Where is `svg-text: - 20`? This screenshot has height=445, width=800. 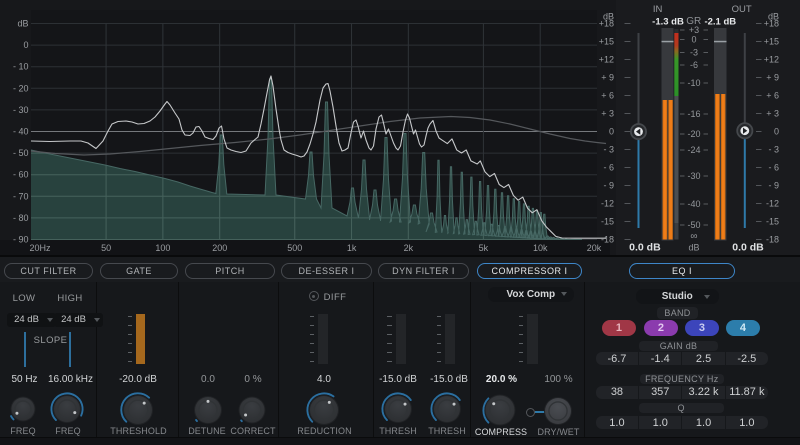 svg-text: - 20 is located at coordinates (21, 88).